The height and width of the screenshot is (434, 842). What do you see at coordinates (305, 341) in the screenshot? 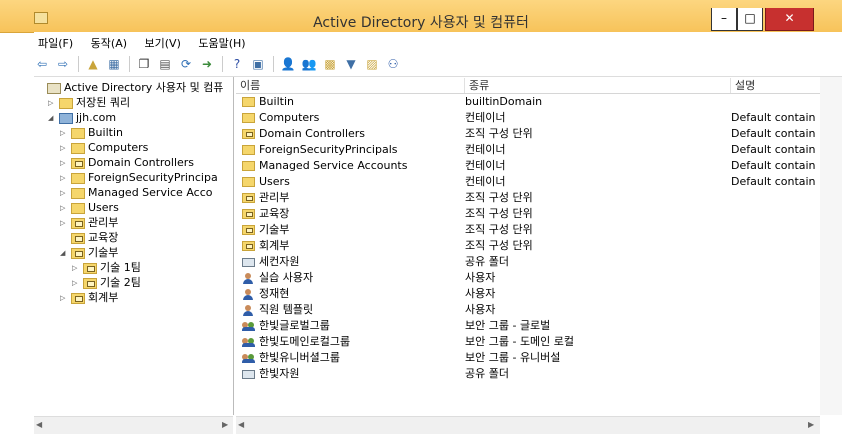
I see `row-name: 한빛도메인로컬그룹` at bounding box center [305, 341].